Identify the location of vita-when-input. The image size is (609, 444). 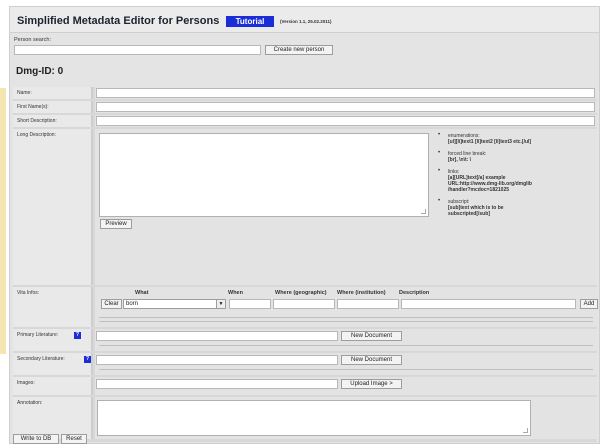
(250, 304).